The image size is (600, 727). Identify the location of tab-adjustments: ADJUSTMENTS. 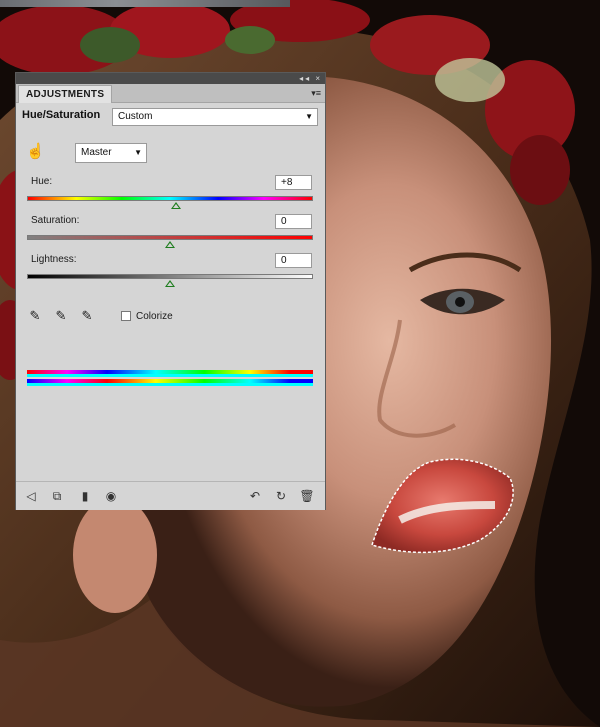
(65, 94).